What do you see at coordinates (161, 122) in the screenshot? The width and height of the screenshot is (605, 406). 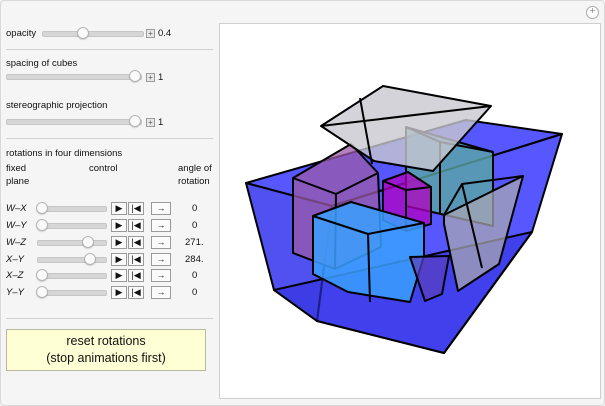 I see `stereo-value: 1` at bounding box center [161, 122].